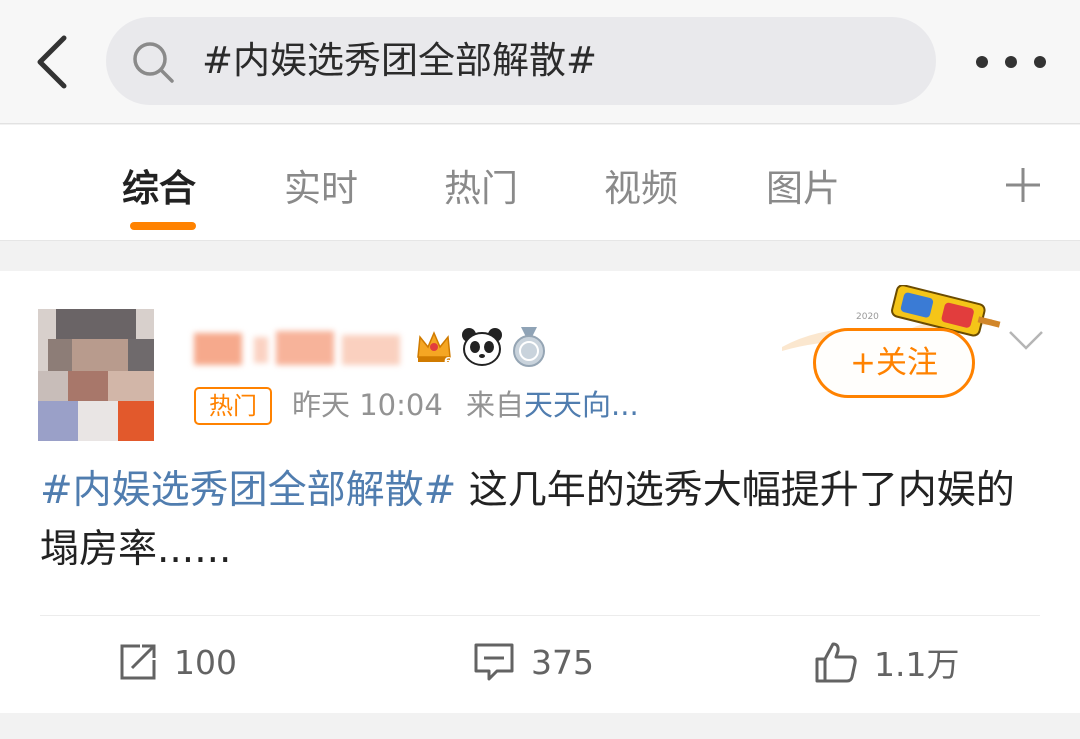 This screenshot has width=1080, height=739. I want to click on follow-button: +关注, so click(894, 363).